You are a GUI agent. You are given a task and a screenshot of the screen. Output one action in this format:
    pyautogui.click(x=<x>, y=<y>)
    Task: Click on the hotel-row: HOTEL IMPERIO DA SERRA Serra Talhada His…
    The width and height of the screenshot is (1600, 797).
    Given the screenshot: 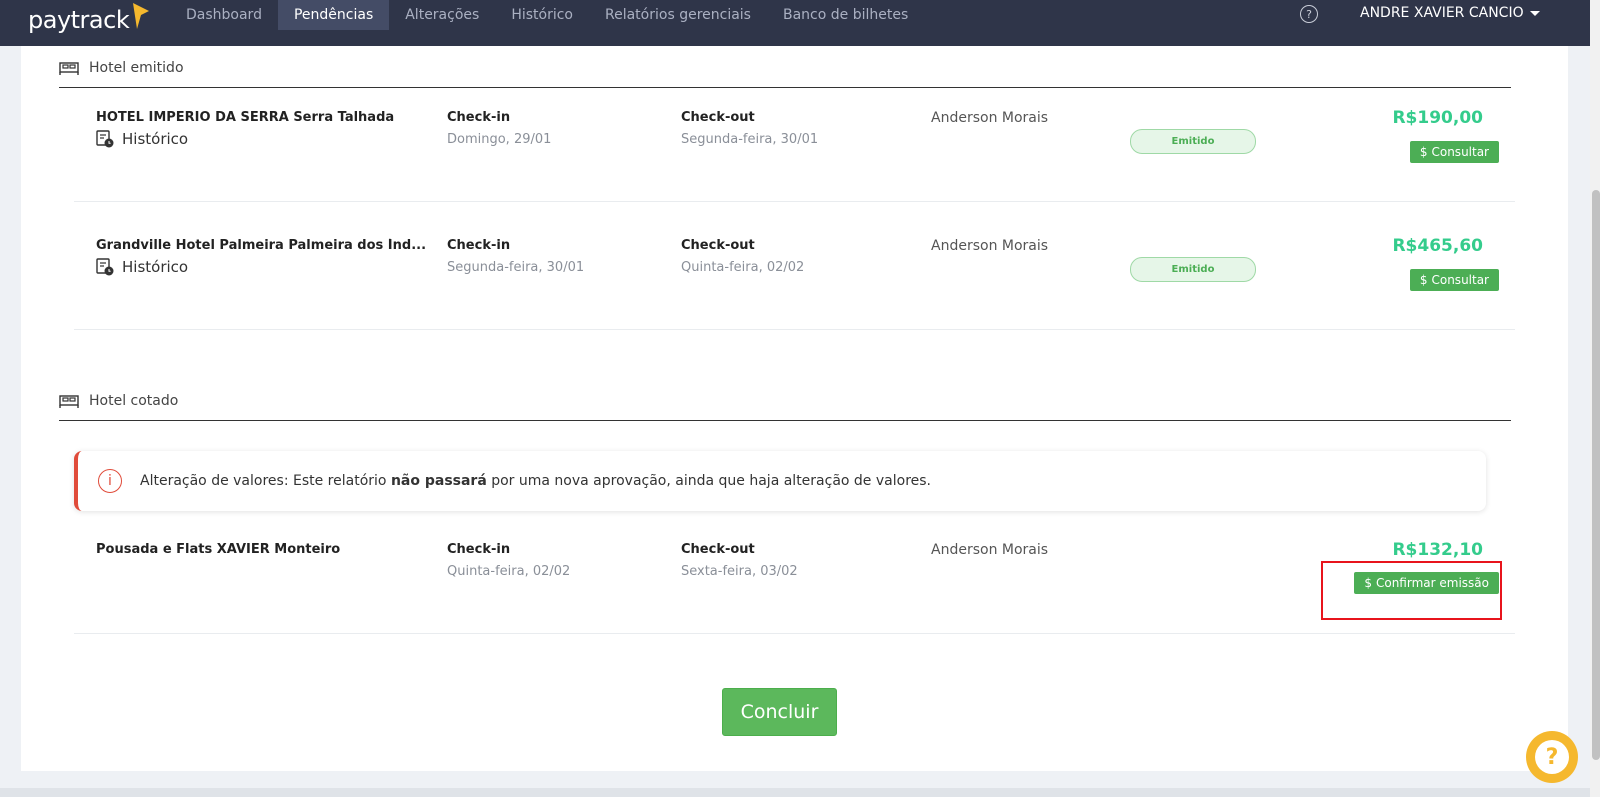 What is the action you would take?
    pyautogui.click(x=794, y=145)
    